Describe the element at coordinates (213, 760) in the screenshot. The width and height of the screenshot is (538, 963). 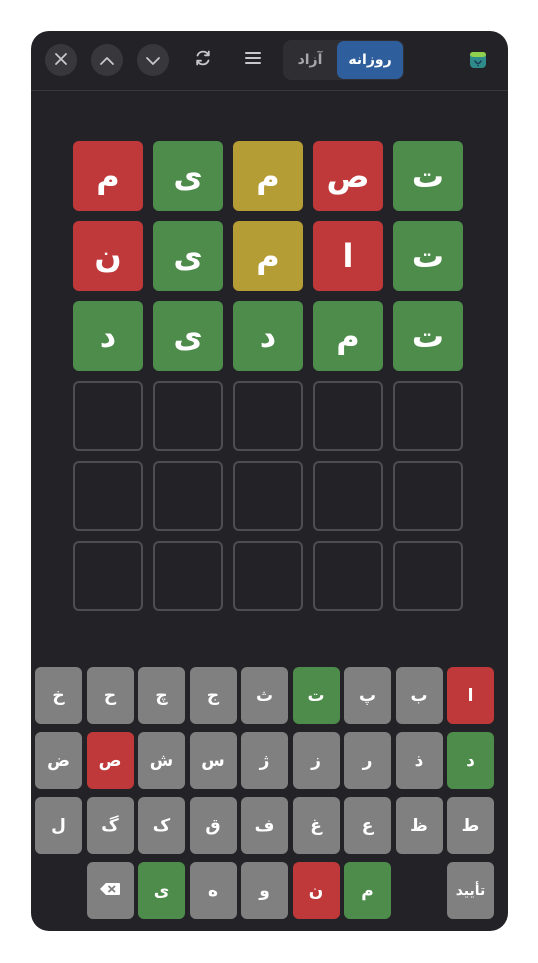
I see `letter-key: س` at that location.